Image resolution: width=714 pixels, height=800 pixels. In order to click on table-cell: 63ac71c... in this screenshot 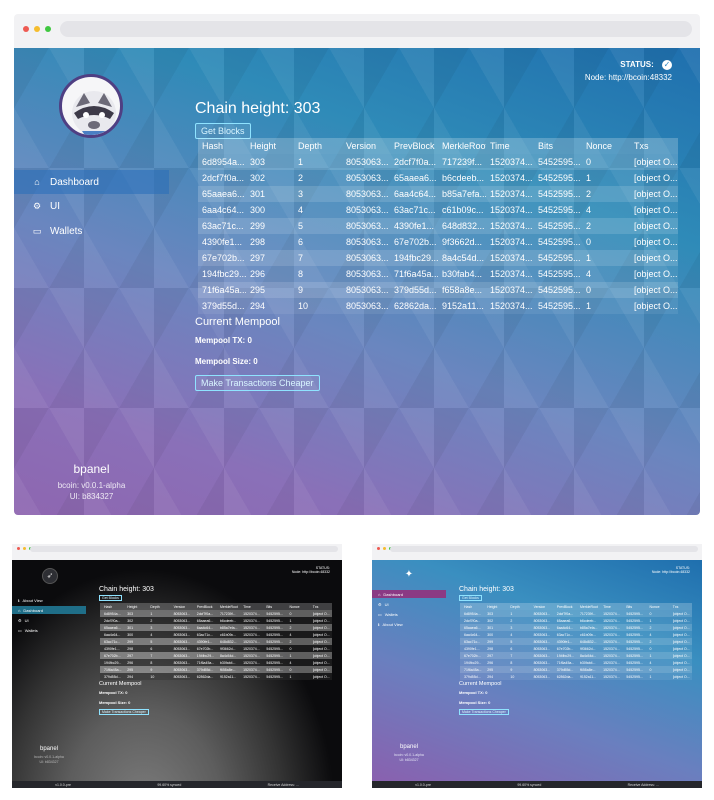, I will do `click(564, 634)`.